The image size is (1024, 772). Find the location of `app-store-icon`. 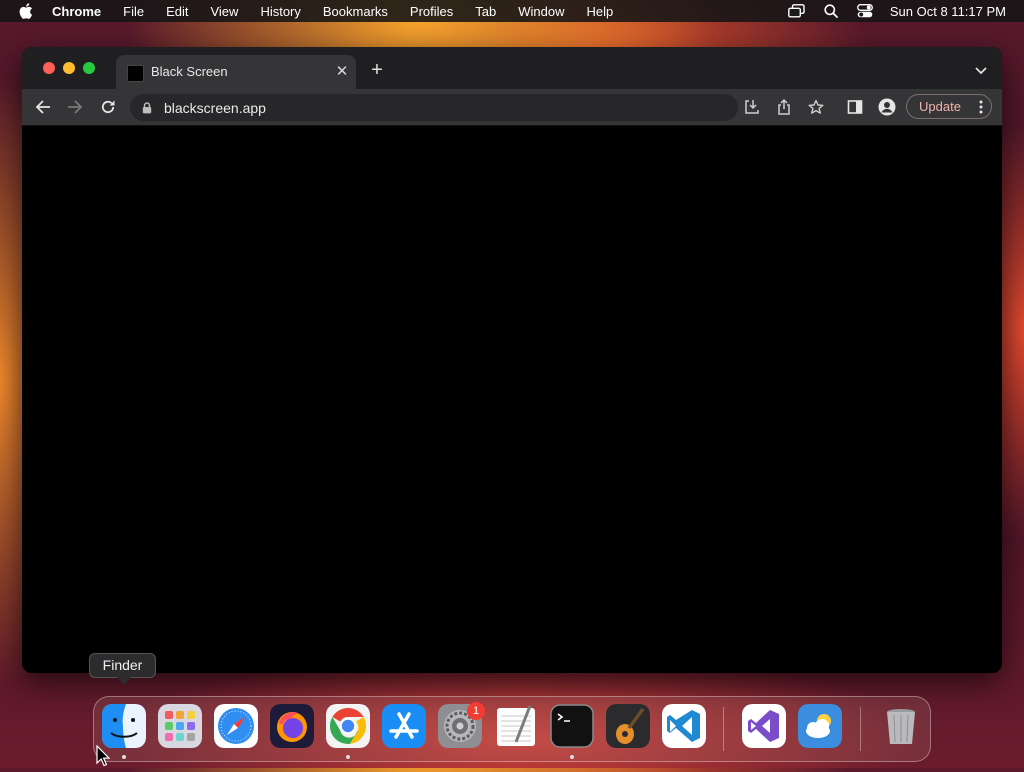

app-store-icon is located at coordinates (404, 726).